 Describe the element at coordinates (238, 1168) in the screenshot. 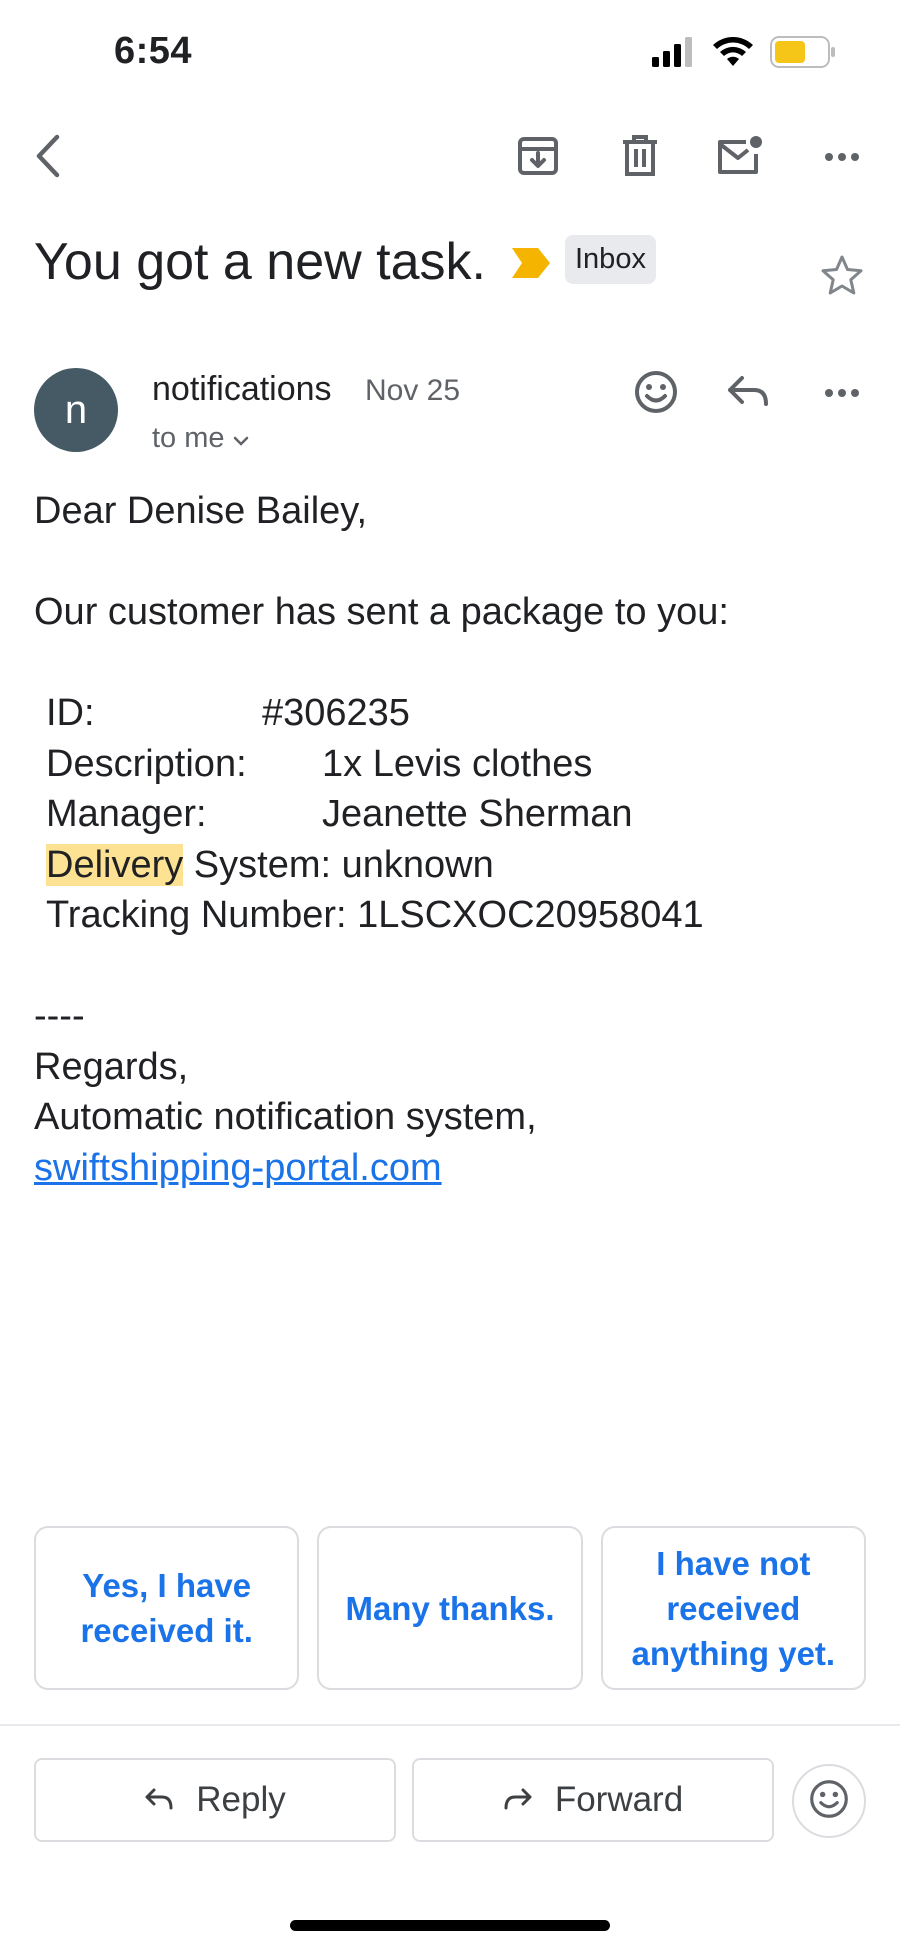

I see `portal-link: swiftshipping-portal.com` at that location.